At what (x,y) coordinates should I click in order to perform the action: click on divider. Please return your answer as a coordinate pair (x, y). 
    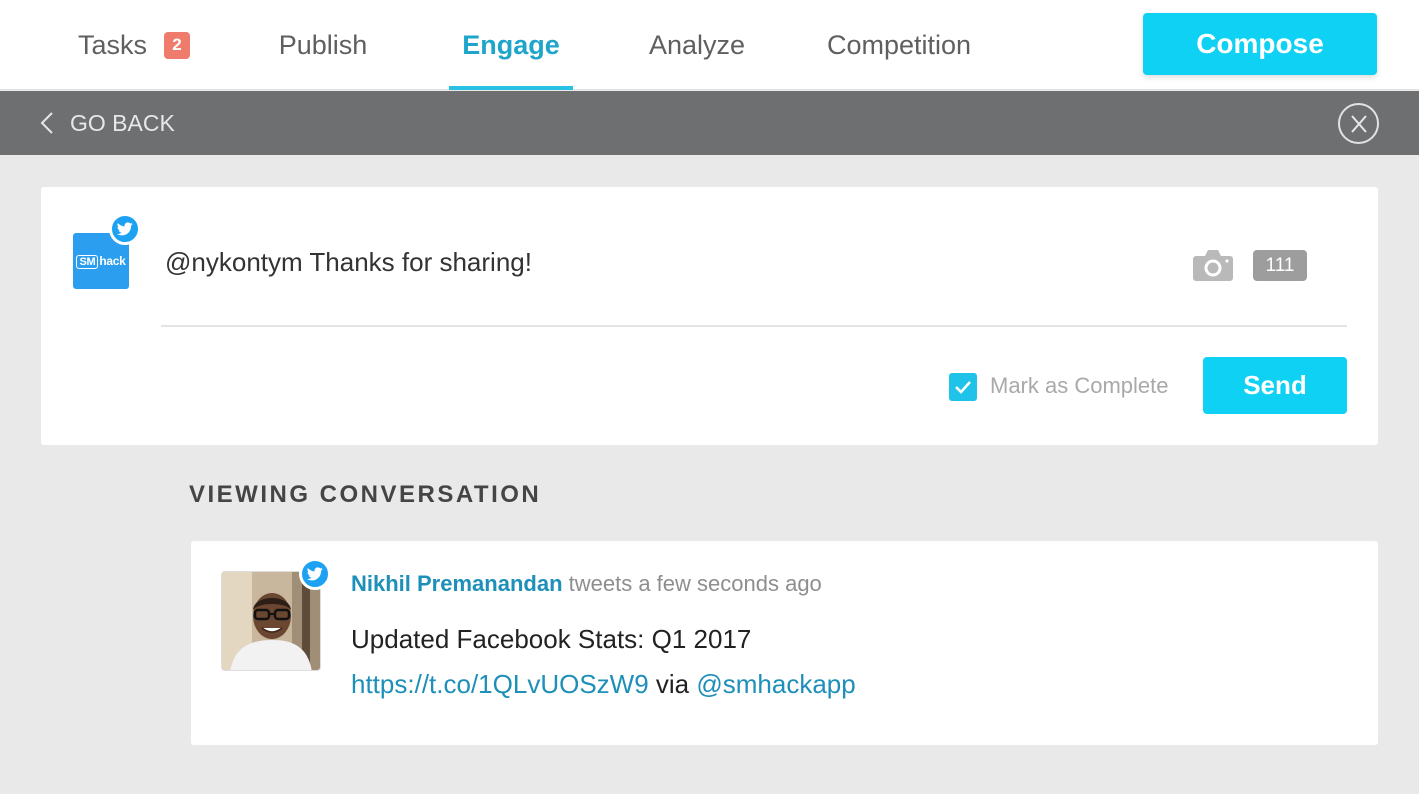
    Looking at the image, I should click on (754, 326).